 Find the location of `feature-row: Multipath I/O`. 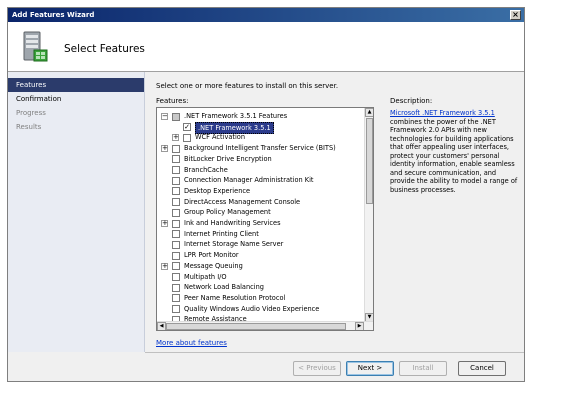

feature-row: Multipath I/O is located at coordinates (260, 277).